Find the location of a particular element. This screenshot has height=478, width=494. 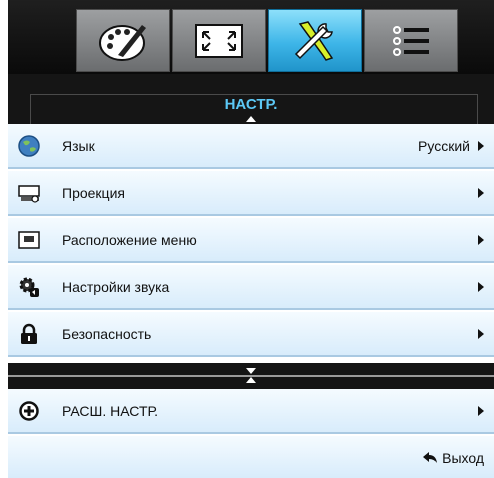

palette-icon is located at coordinates (122, 42).